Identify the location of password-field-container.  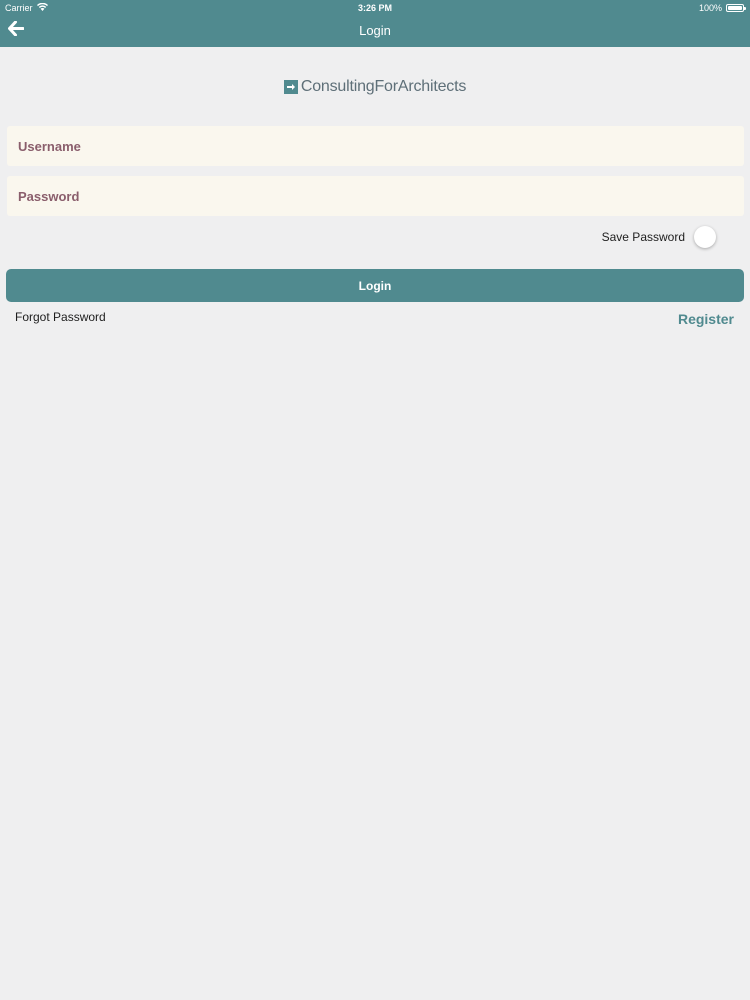
(375, 196).